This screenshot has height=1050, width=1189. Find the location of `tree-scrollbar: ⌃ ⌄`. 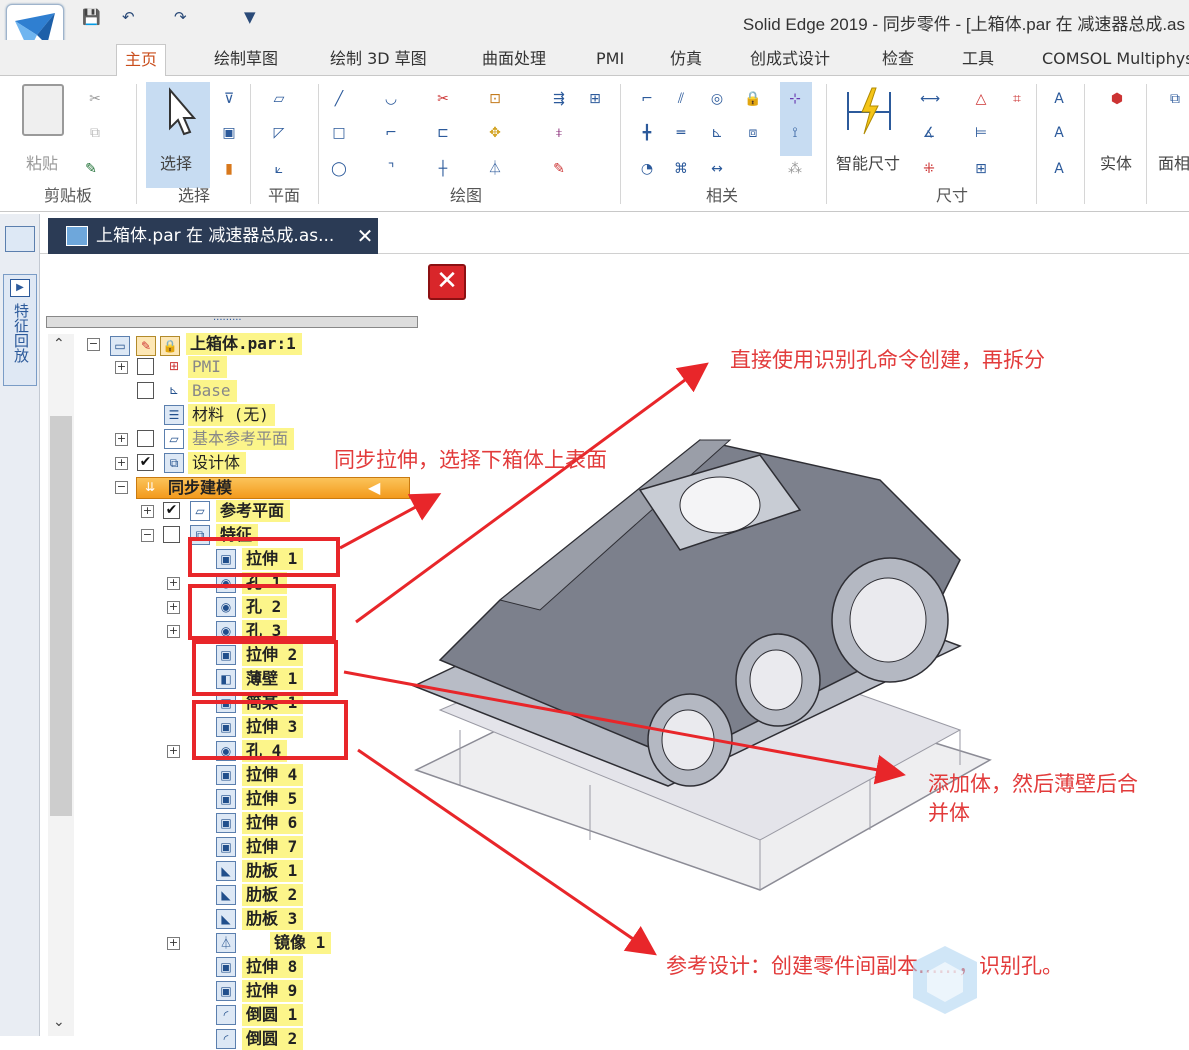

tree-scrollbar: ⌃ ⌄ is located at coordinates (61, 685).